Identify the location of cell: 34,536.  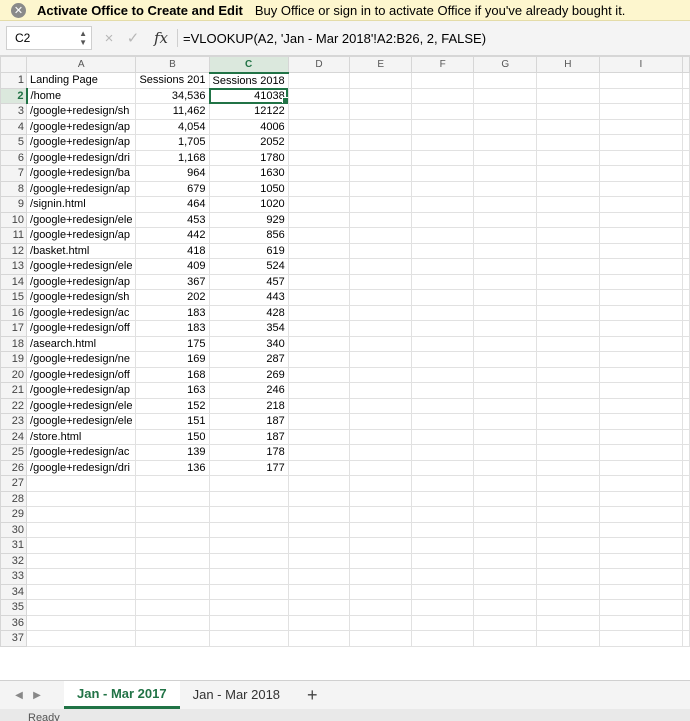
(172, 95).